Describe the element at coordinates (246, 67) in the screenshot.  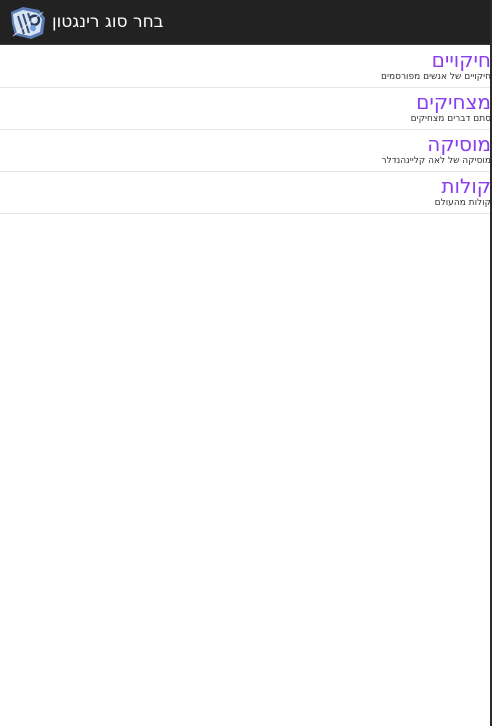
I see `list-item-impressions: חיקויים חיקויים של אנשים מפורסמים` at that location.